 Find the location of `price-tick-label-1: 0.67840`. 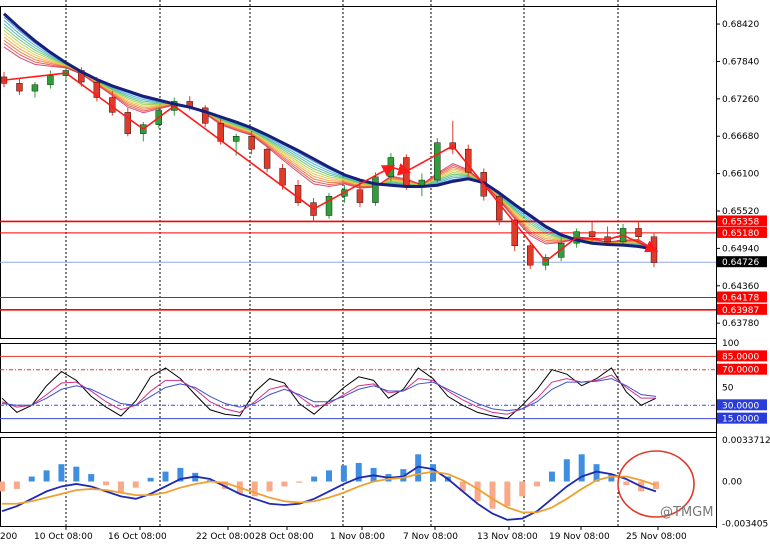

price-tick-label-1: 0.67840 is located at coordinates (740, 62).